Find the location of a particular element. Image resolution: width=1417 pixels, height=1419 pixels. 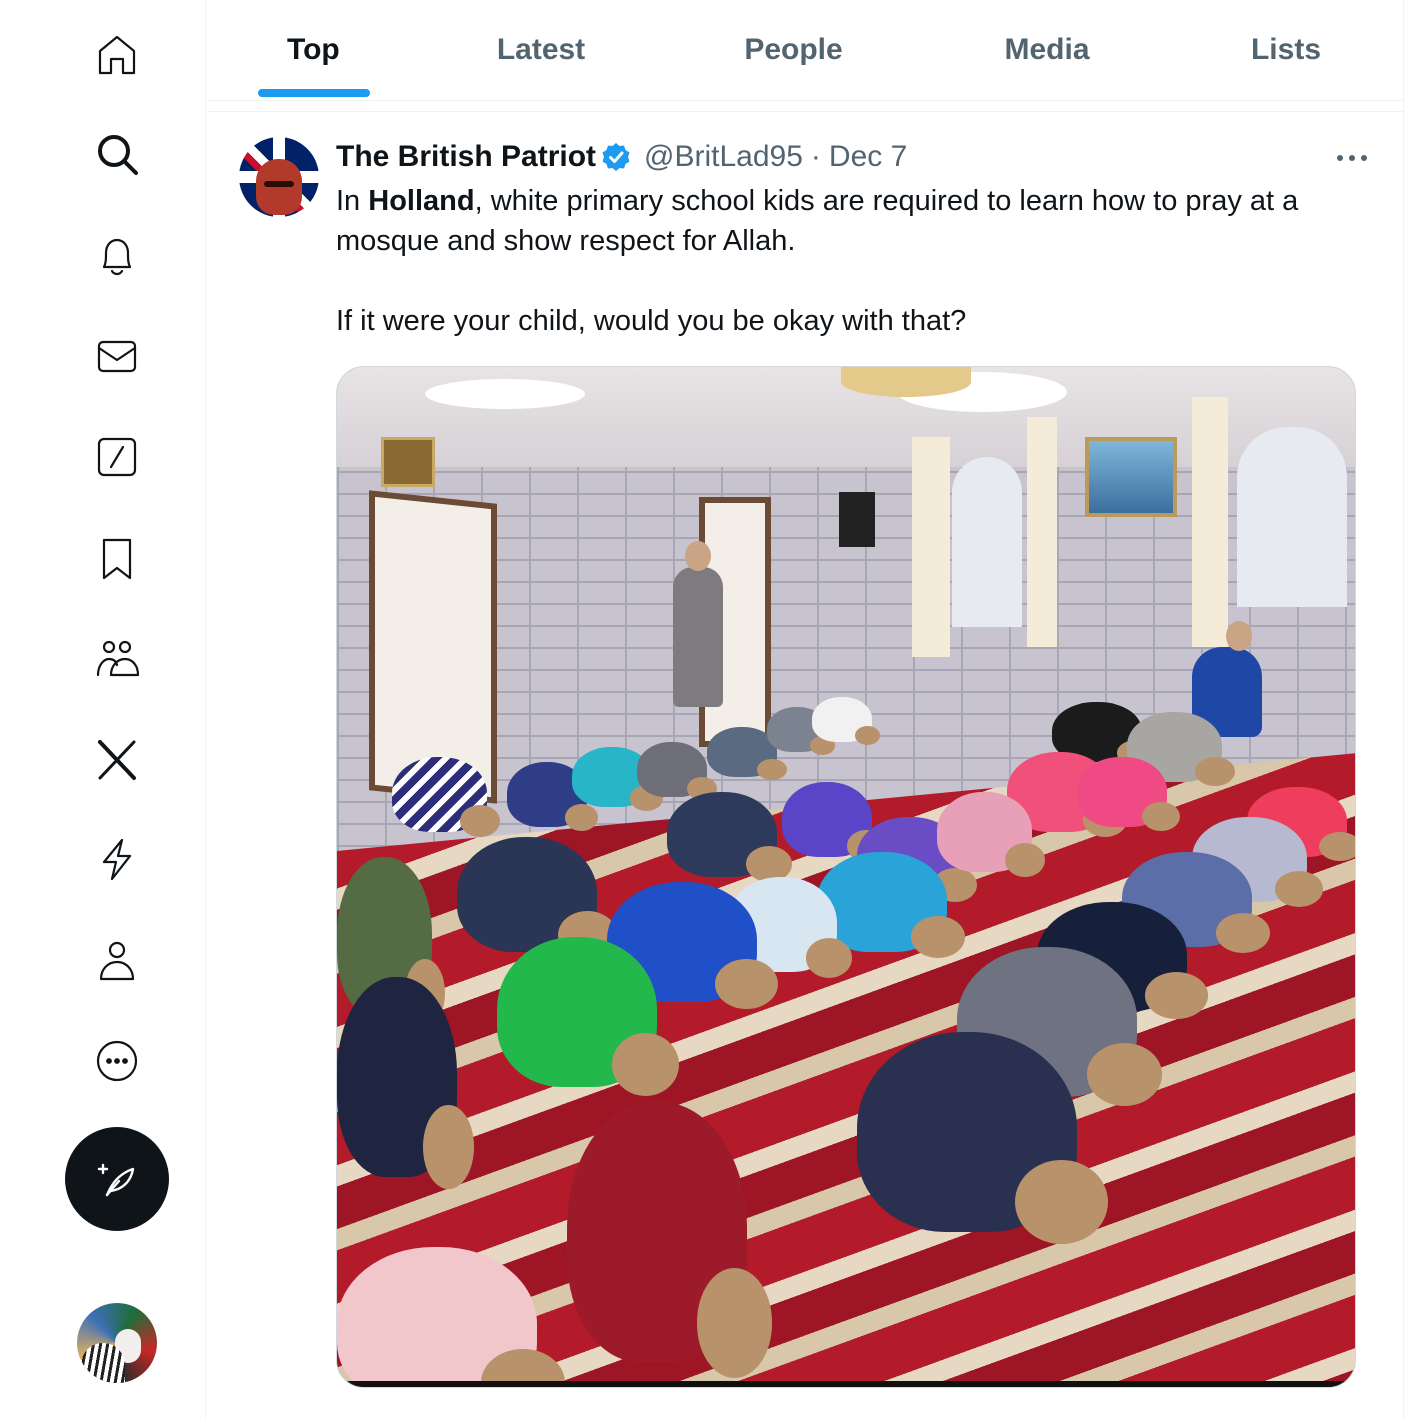

tweet-author-avatar is located at coordinates (279, 177).